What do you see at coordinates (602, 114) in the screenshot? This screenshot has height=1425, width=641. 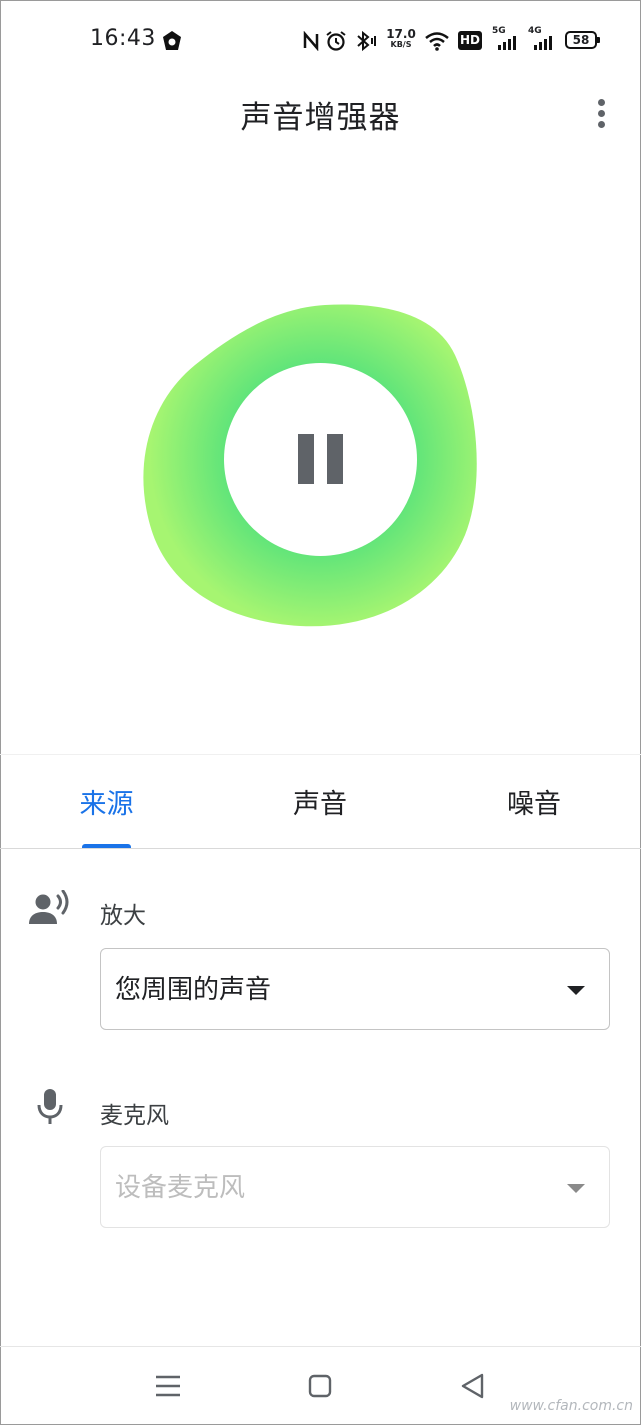 I see `more-vert-icon` at bounding box center [602, 114].